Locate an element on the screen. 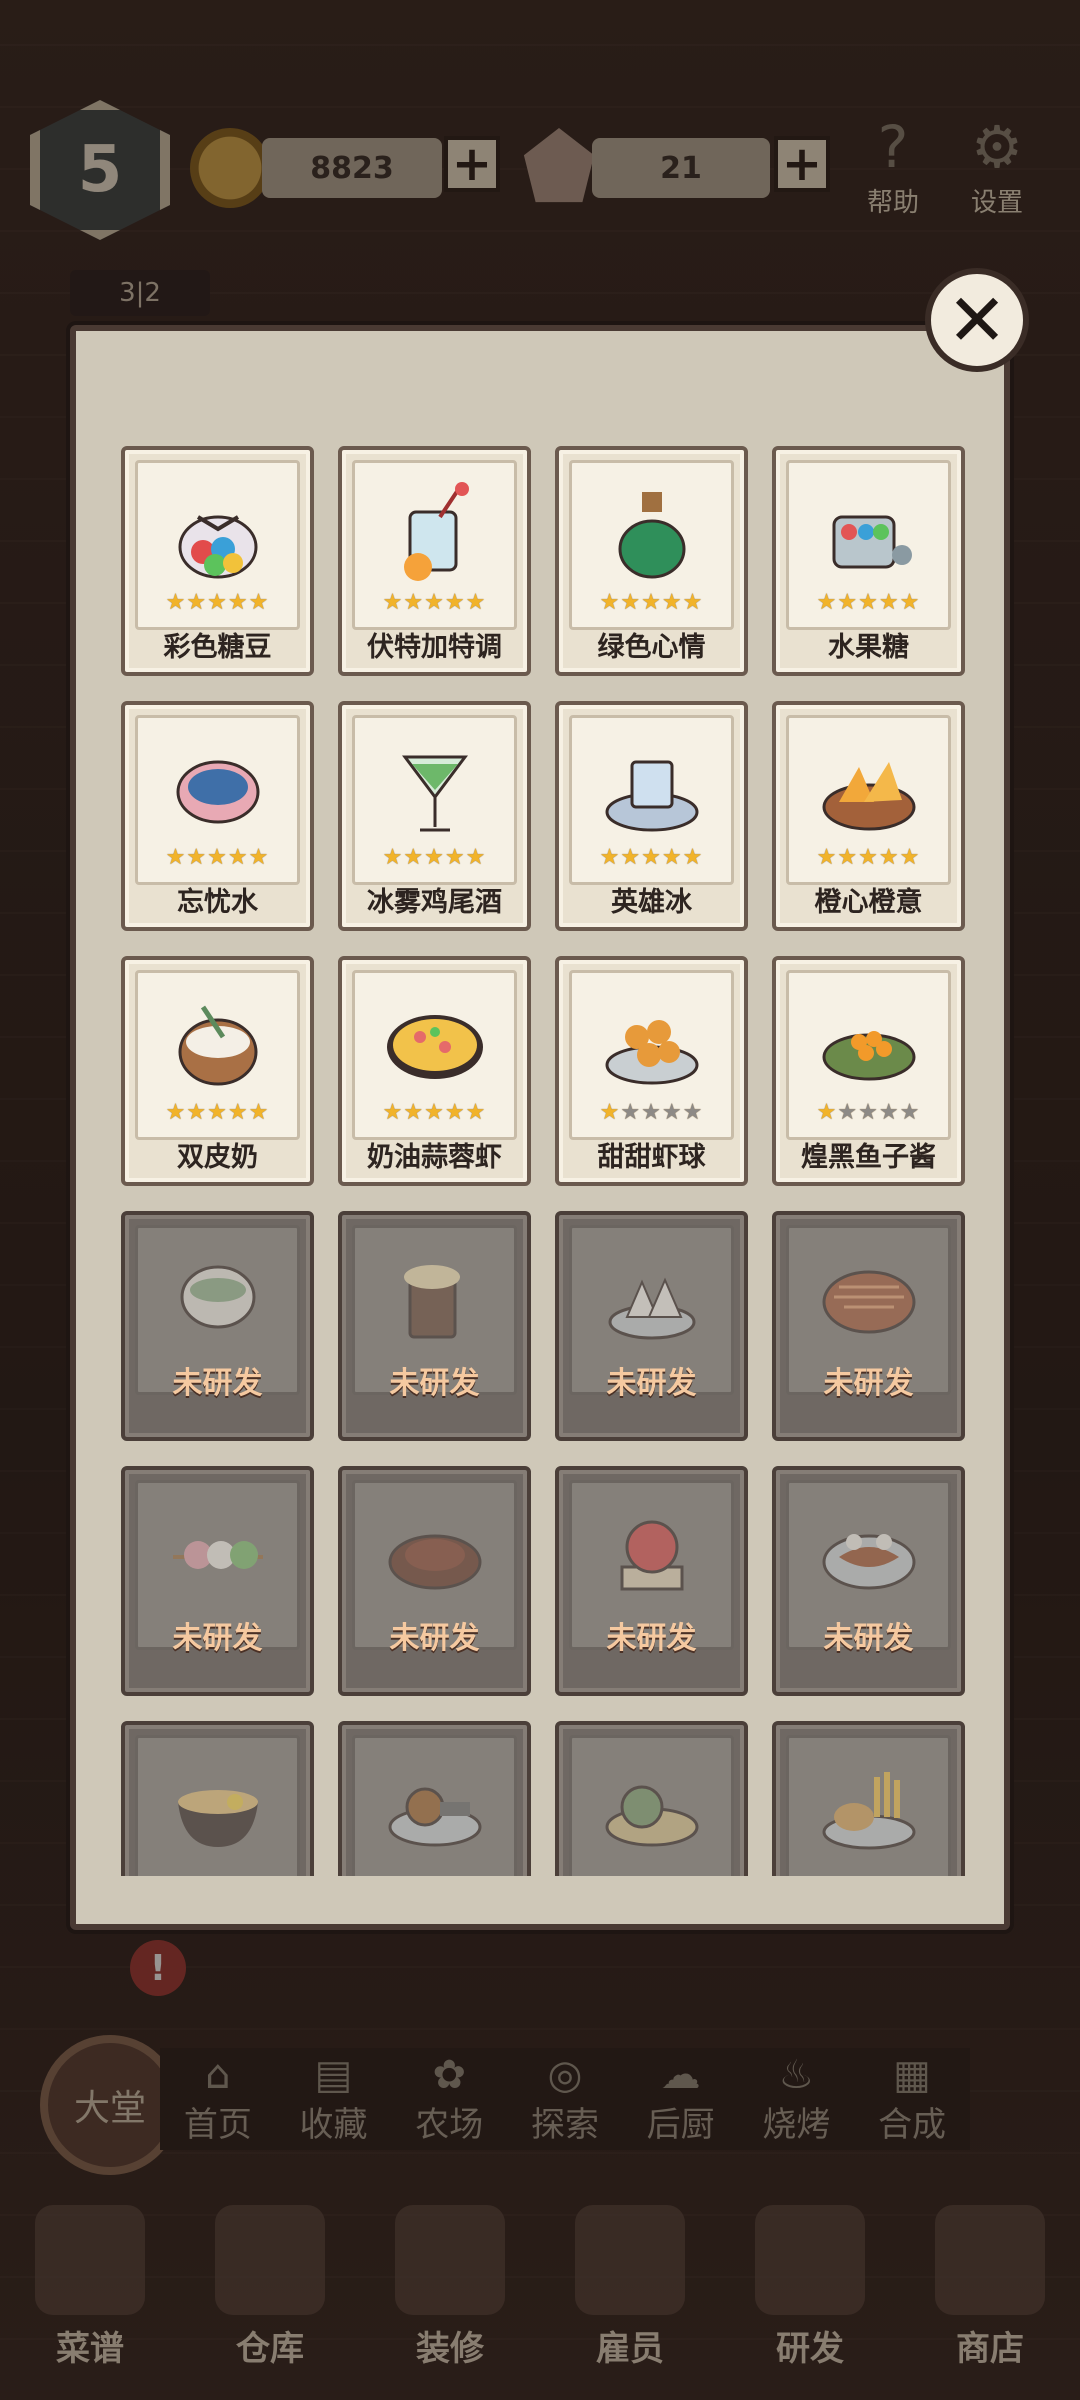  recipe-name: 甜甜虾球 is located at coordinates (651, 1157).